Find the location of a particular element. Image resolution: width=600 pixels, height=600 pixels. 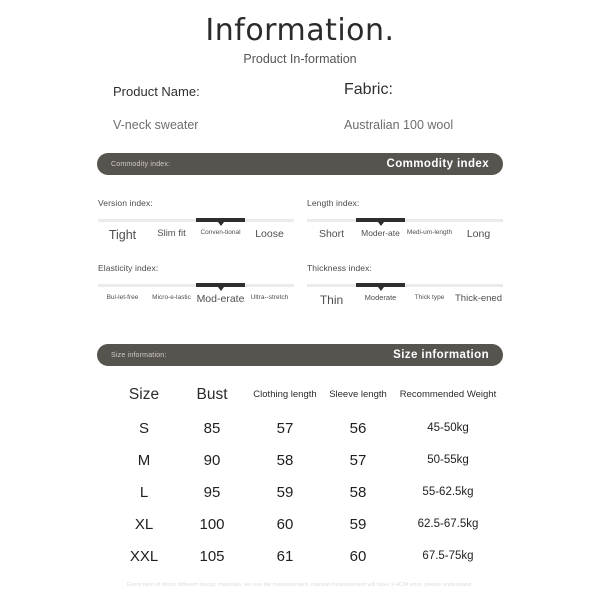

table-cell: 67.5-75kg is located at coordinates (448, 556).